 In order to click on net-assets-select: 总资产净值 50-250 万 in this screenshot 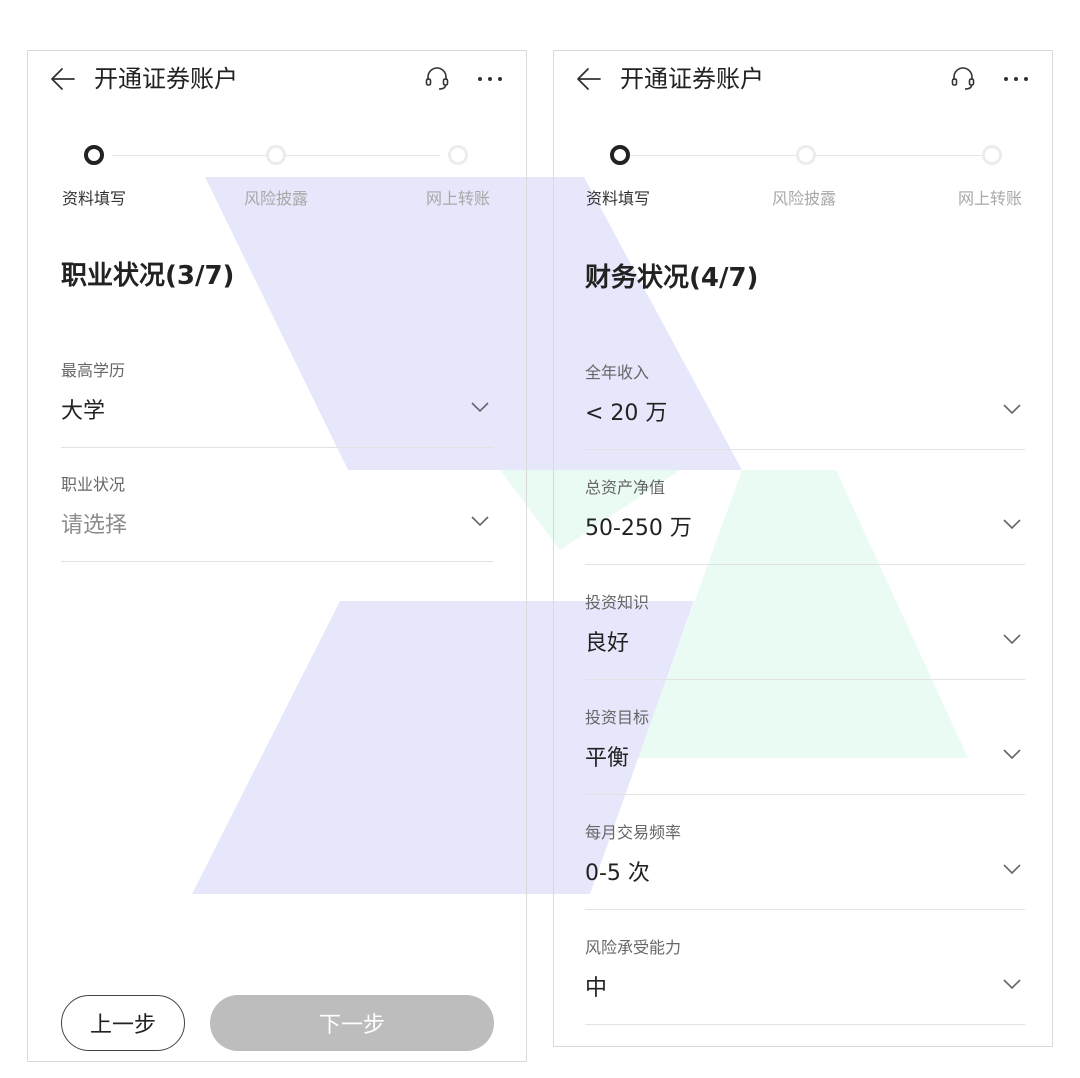, I will do `click(805, 519)`.